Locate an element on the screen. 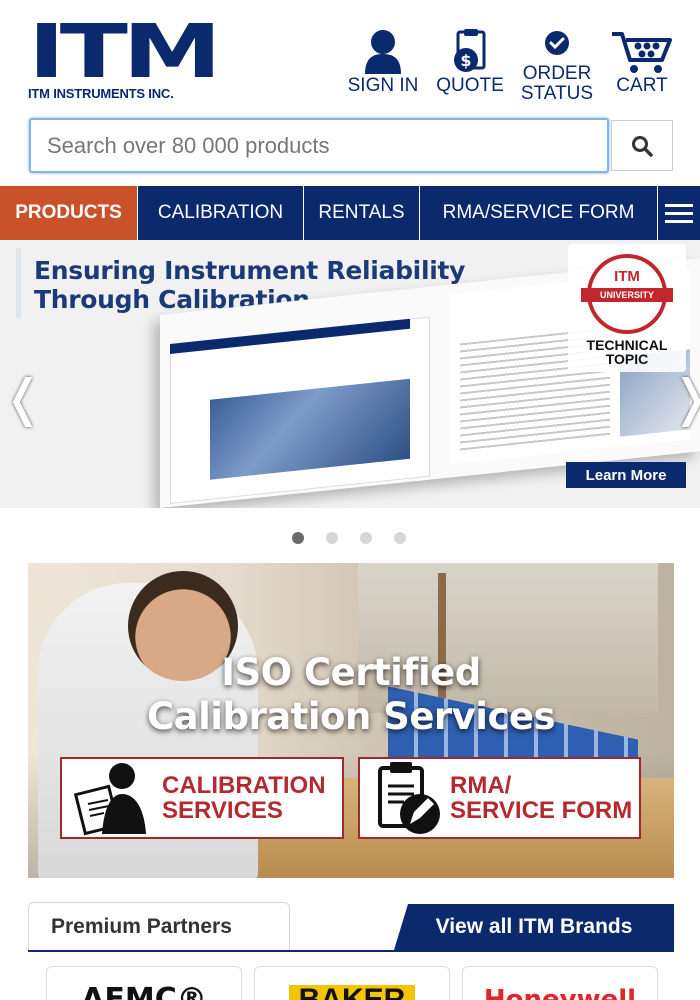 The height and width of the screenshot is (1000, 700). brand-logo-aemc: AEMC® is located at coordinates (144, 991).